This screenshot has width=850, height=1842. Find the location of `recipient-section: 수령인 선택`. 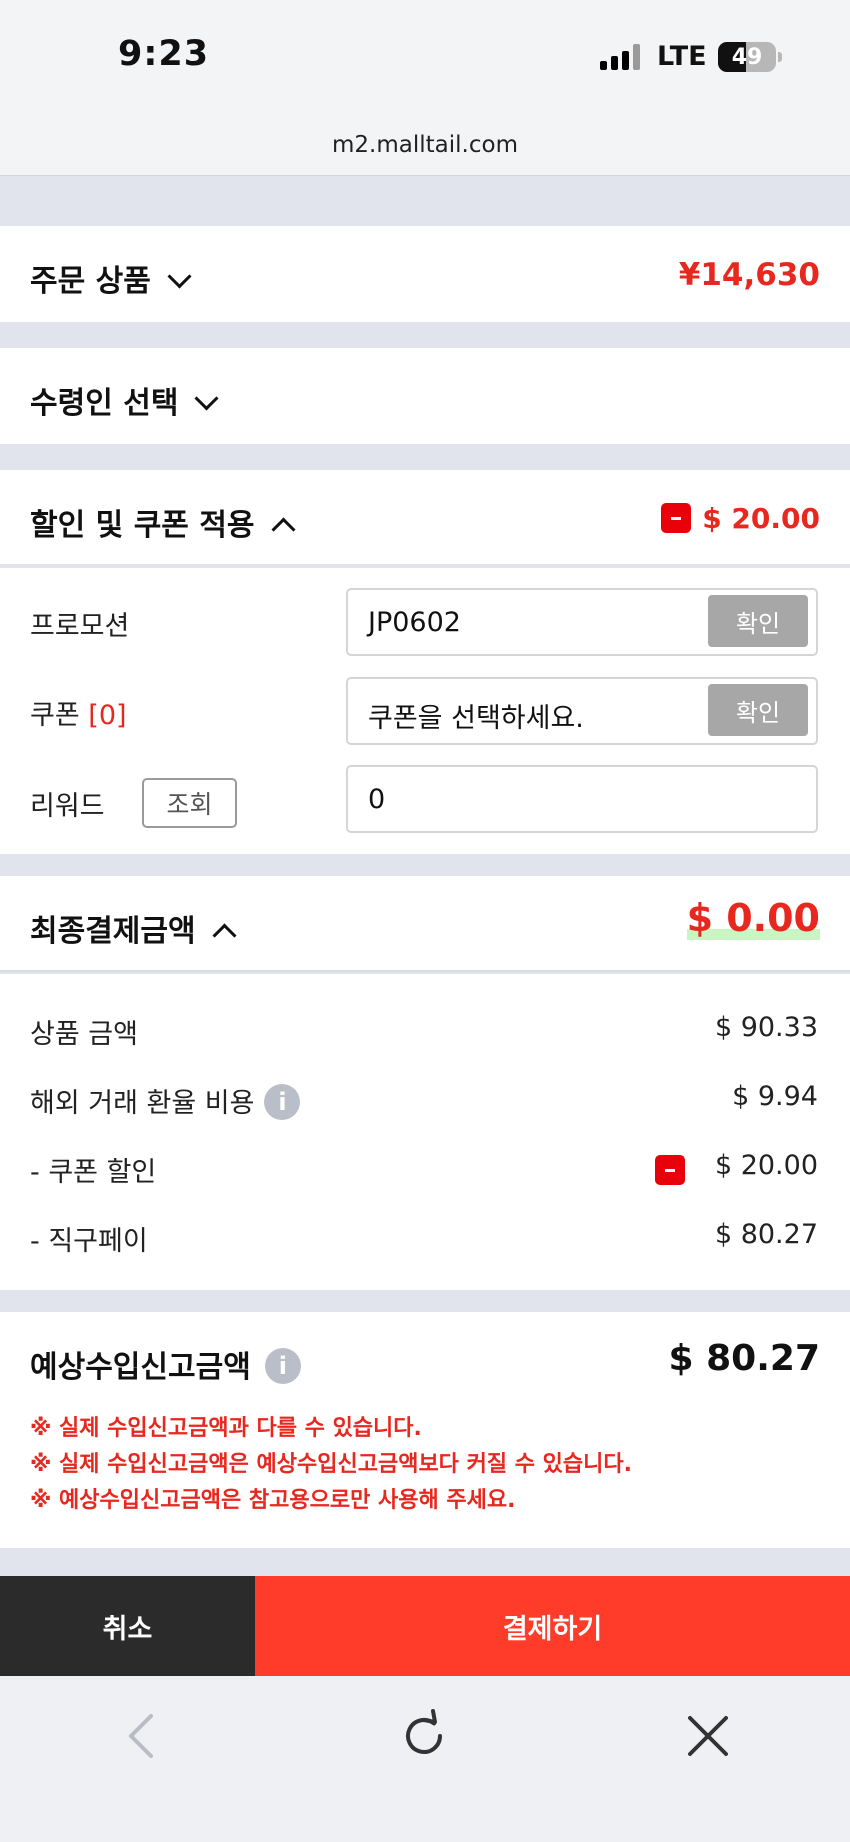

recipient-section: 수령인 선택 is located at coordinates (425, 396).